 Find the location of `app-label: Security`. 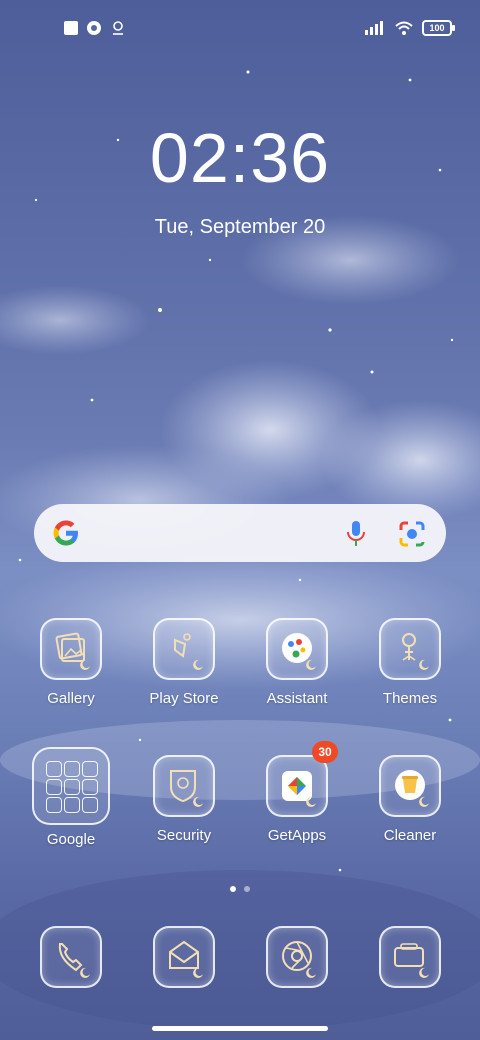

app-label: Security is located at coordinates (184, 835).